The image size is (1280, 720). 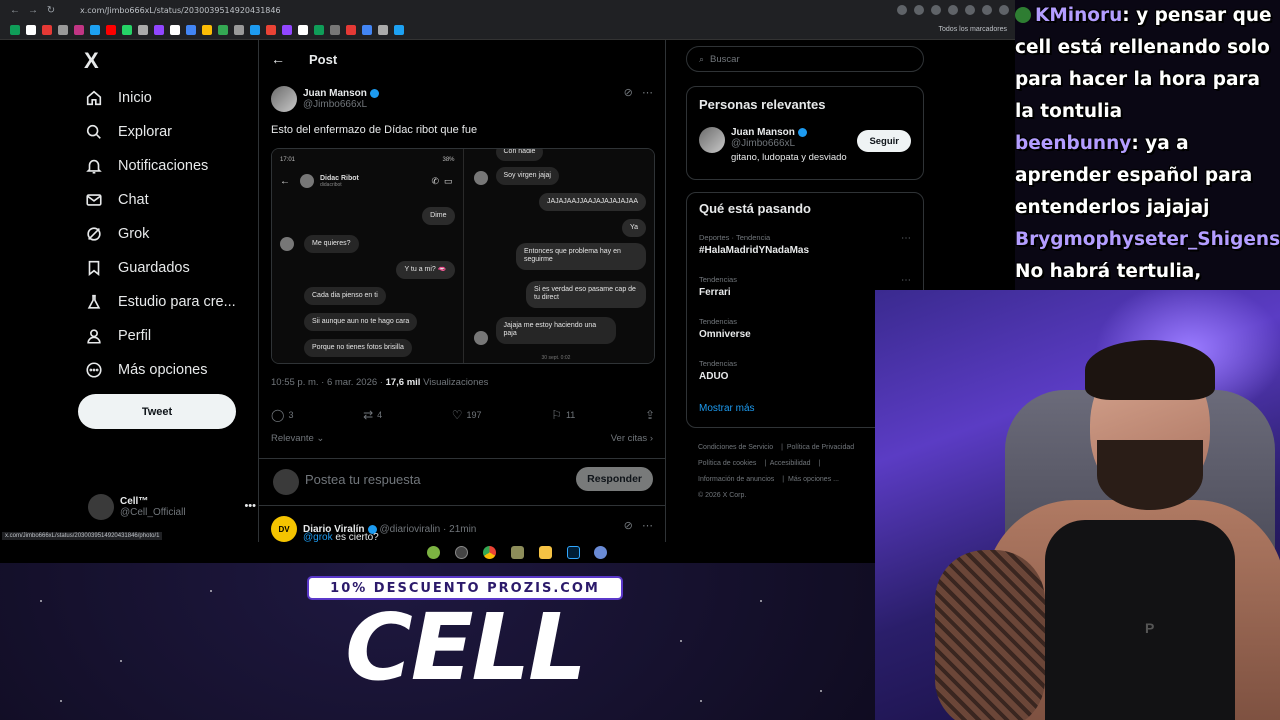 I want to click on nav-item-bookmarks: Guardados, so click(x=137, y=268).